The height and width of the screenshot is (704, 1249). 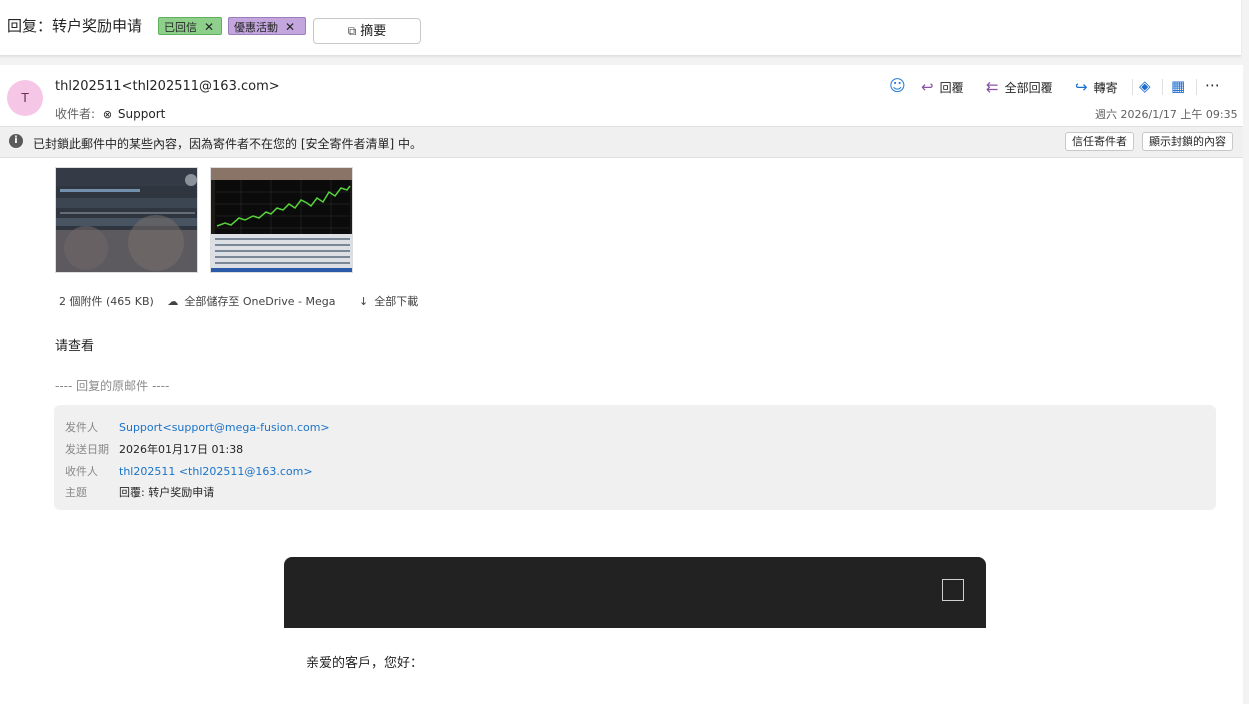 What do you see at coordinates (1028, 88) in the screenshot?
I see `reply-all-label: 全部回覆` at bounding box center [1028, 88].